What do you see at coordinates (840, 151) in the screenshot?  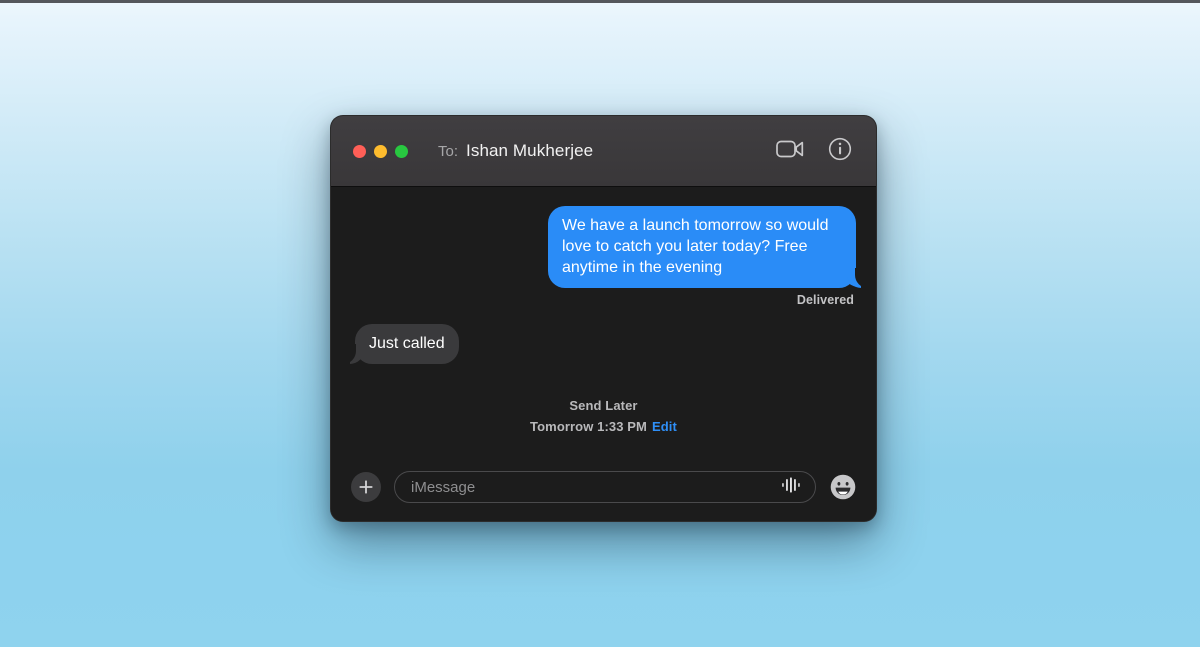 I see `info-circle-icon` at bounding box center [840, 151].